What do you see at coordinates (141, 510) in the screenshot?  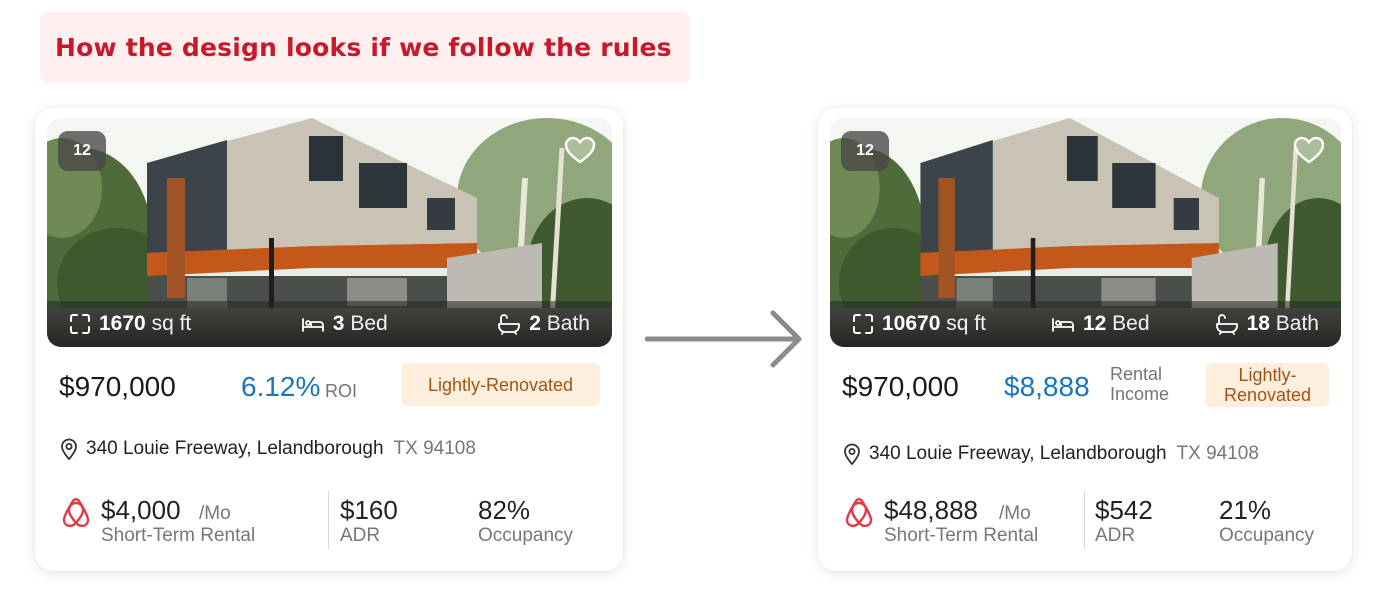 I see `rental-value: $4,000` at bounding box center [141, 510].